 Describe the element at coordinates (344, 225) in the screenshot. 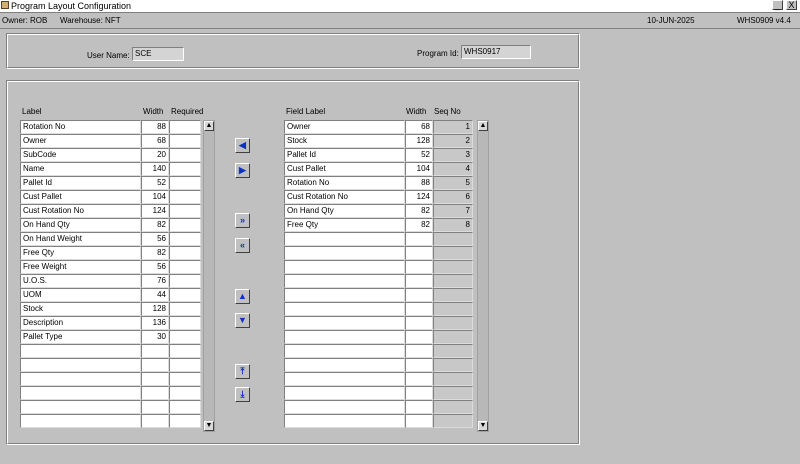

I see `field-label-cell: Free Qty` at that location.